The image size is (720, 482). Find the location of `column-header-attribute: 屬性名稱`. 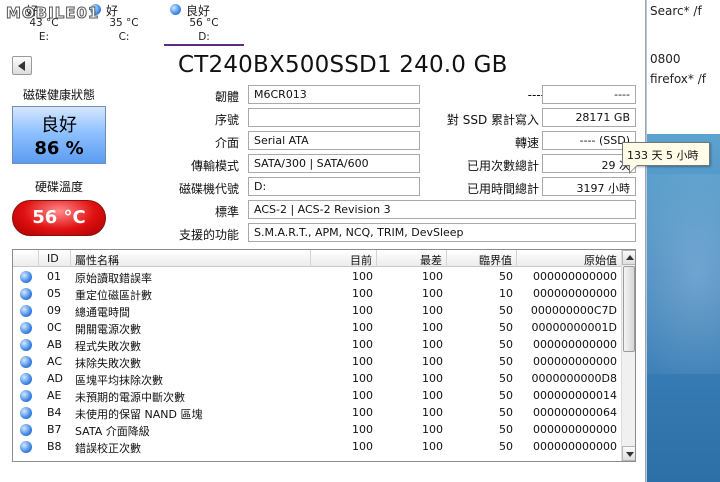

column-header-attribute: 屬性名稱 is located at coordinates (191, 258).